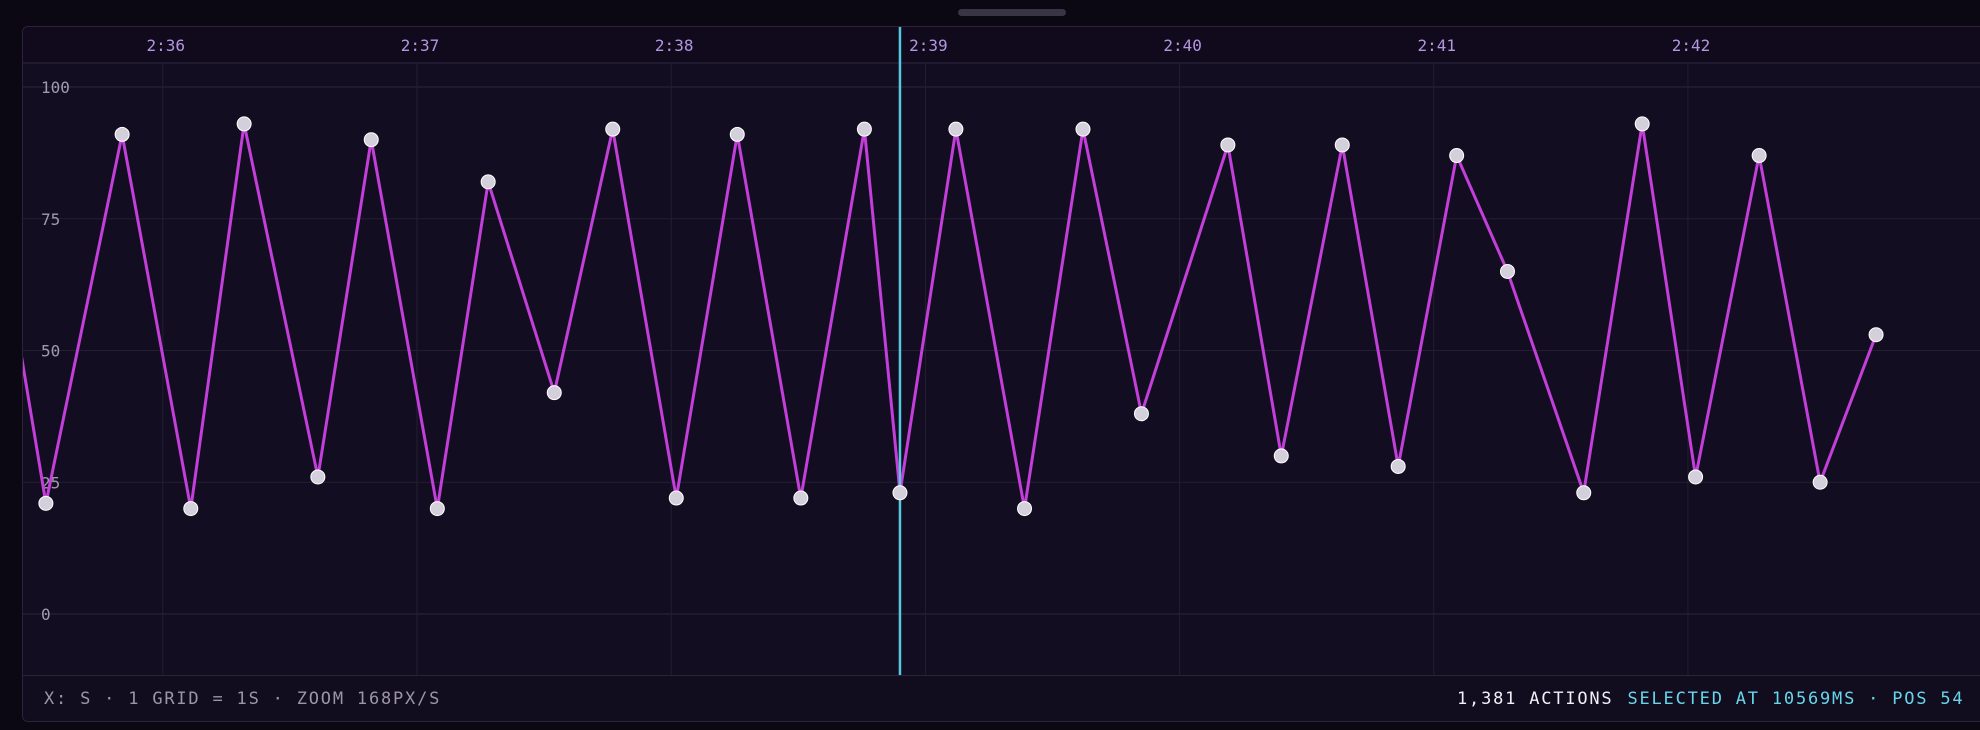 This screenshot has height=730, width=1980. What do you see at coordinates (1796, 699) in the screenshot?
I see `selected-info: SELECTED AT 10569MS · POS 54` at bounding box center [1796, 699].